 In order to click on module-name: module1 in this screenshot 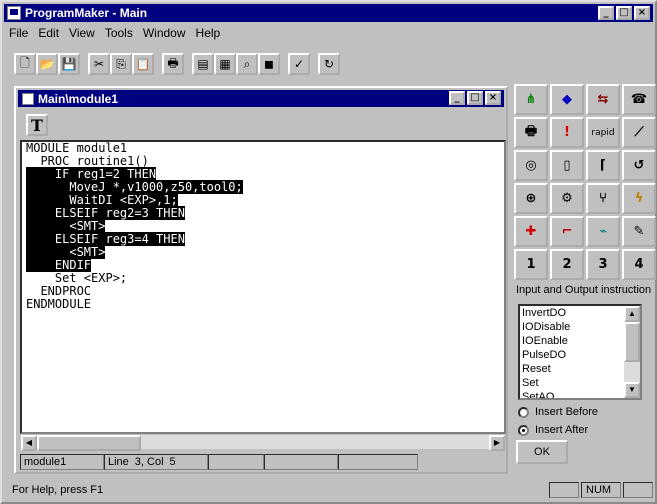, I will do `click(62, 462)`.